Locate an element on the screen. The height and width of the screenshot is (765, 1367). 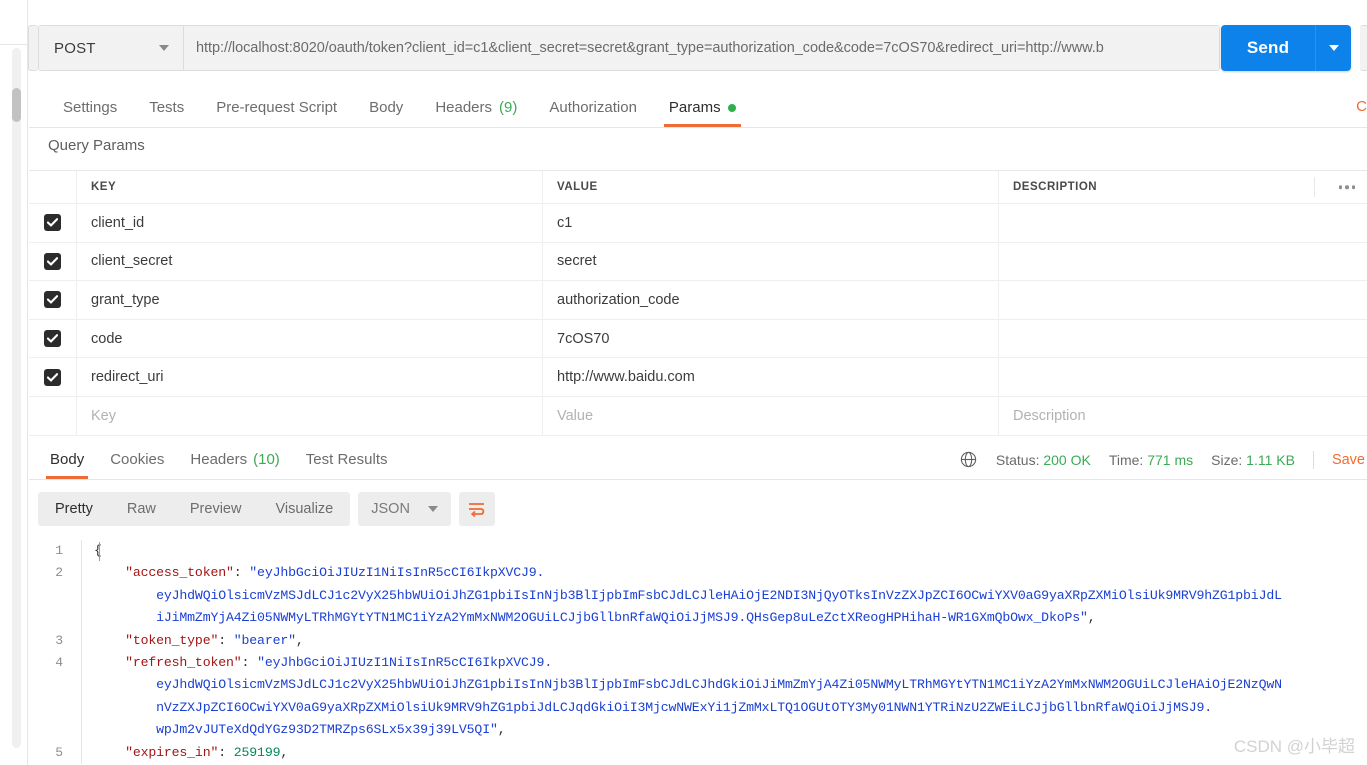
format-button-pretty: Pretty is located at coordinates (74, 509).